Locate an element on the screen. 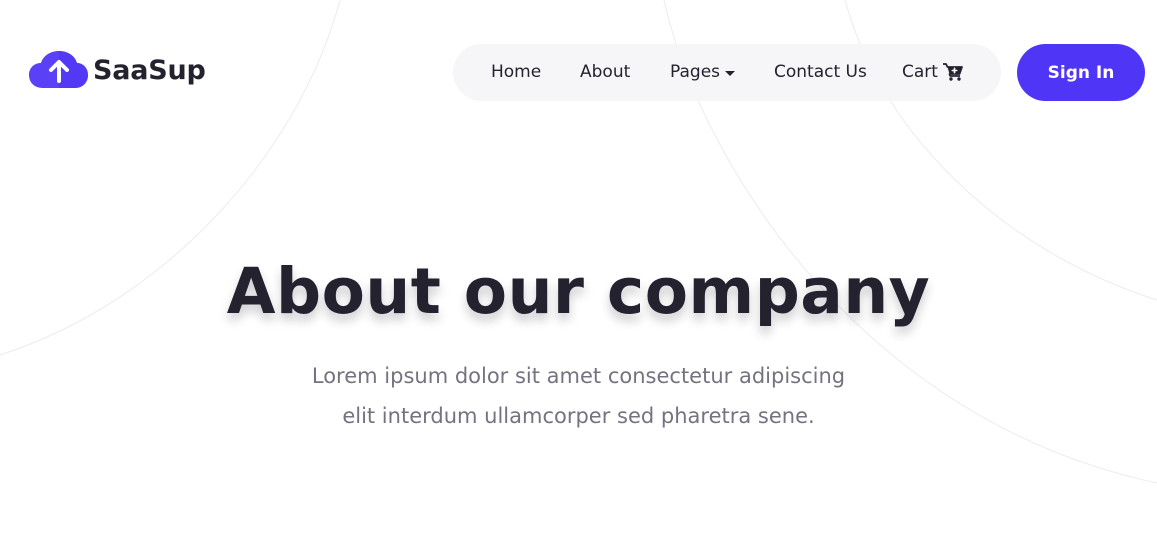 This screenshot has width=1157, height=547. nav-item-label: Pages is located at coordinates (695, 72).